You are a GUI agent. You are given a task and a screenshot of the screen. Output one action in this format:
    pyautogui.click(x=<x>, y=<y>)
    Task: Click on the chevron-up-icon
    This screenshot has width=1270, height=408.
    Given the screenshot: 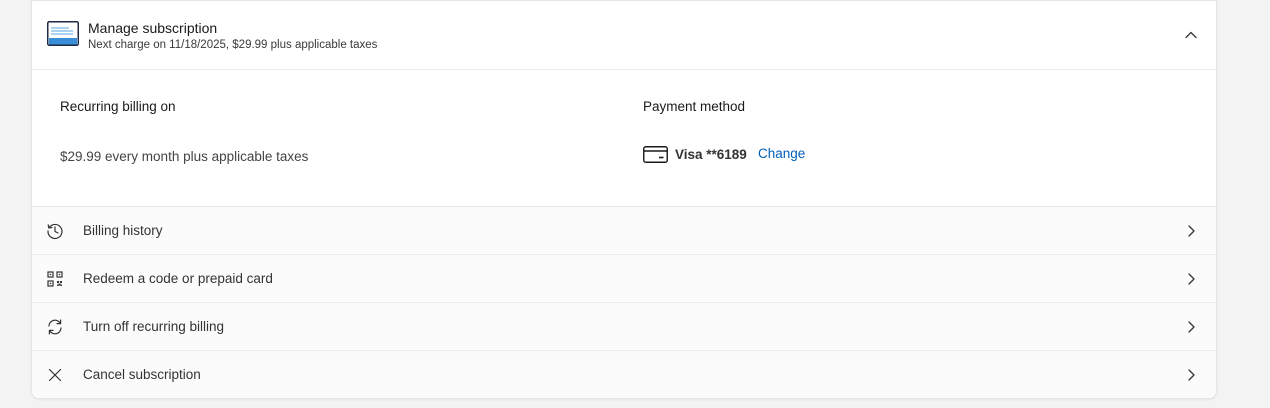 What is the action you would take?
    pyautogui.click(x=1191, y=35)
    